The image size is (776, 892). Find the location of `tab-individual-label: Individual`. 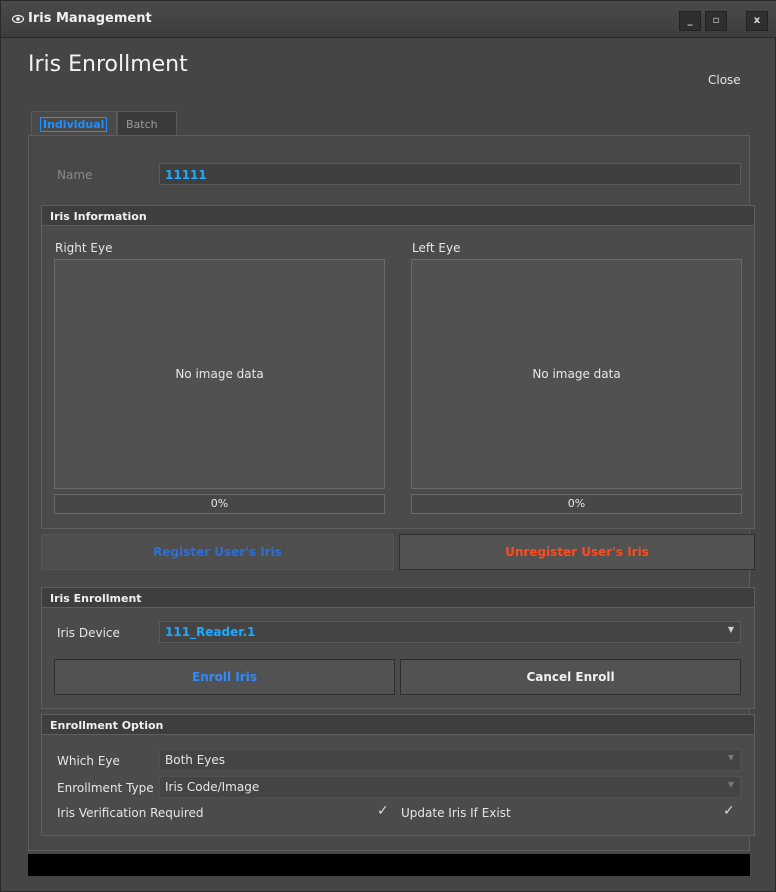

tab-individual-label: Individual is located at coordinates (74, 124).